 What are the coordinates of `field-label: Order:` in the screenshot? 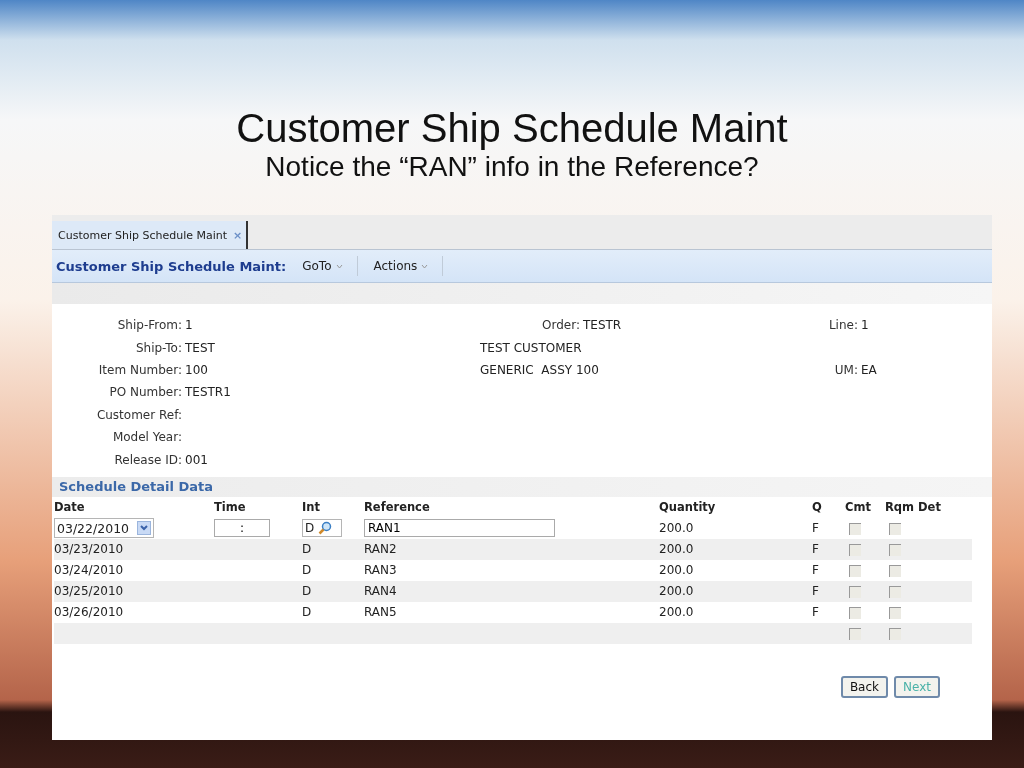 It's located at (560, 325).